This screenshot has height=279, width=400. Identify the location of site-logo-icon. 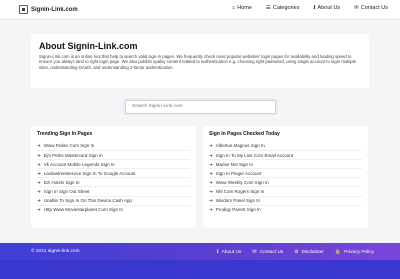
(23, 9).